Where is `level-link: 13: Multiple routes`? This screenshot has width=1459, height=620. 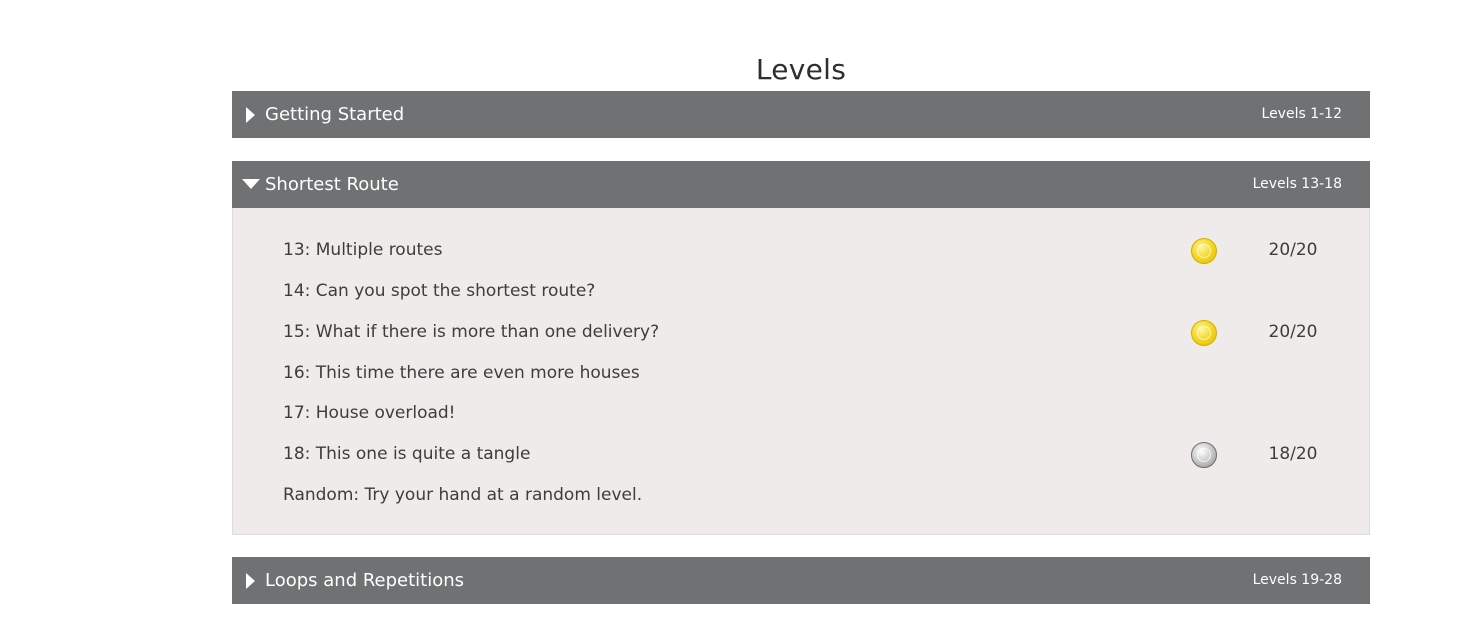
level-link: 13: Multiple routes is located at coordinates (362, 250).